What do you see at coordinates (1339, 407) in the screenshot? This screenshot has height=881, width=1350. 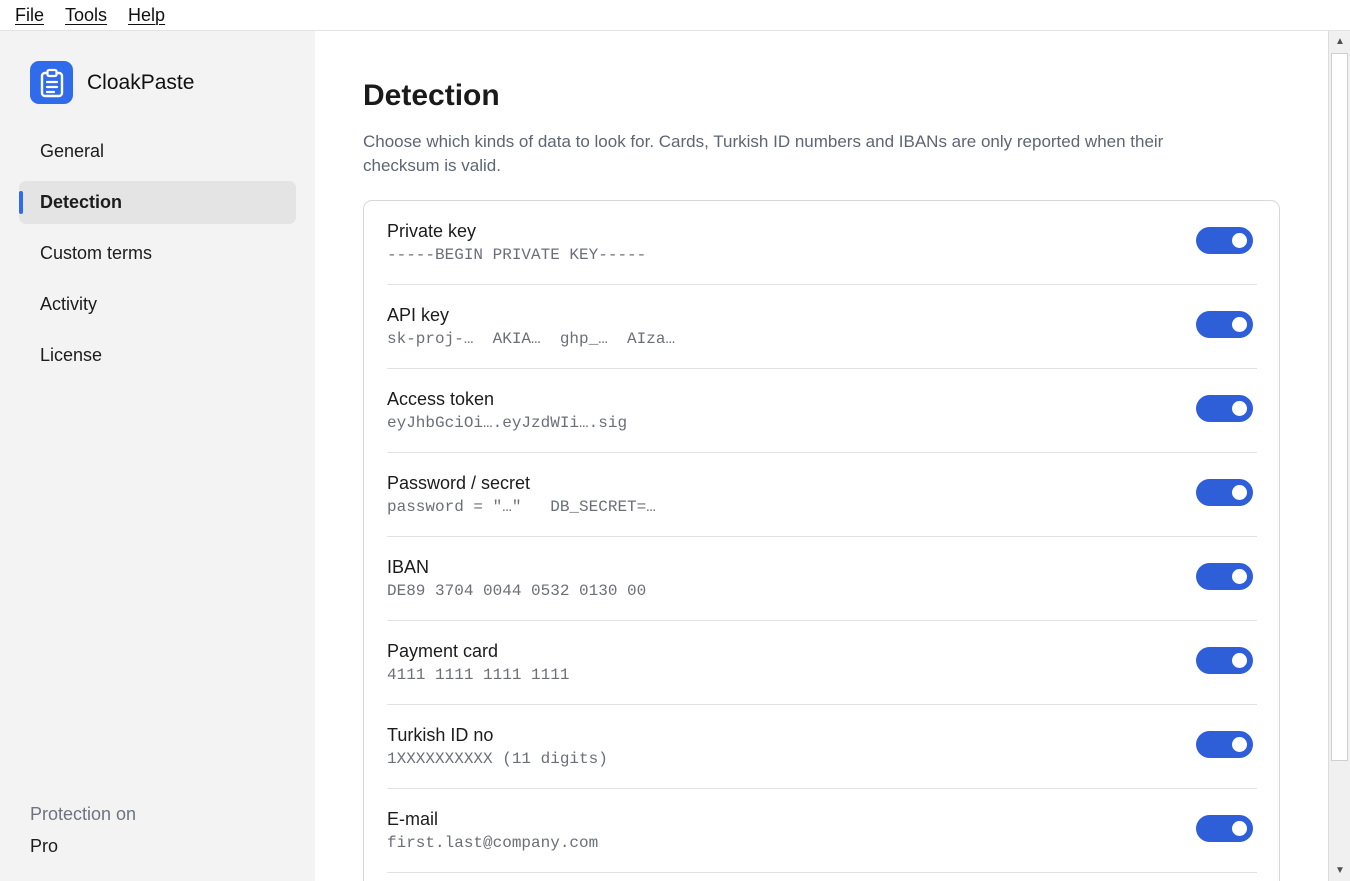 I see `scrollbar-thumb` at bounding box center [1339, 407].